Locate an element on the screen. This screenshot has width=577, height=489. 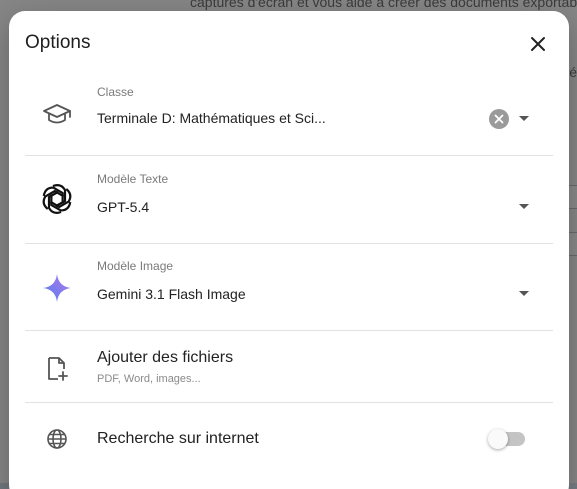
web-search-toggle is located at coordinates (506, 439).